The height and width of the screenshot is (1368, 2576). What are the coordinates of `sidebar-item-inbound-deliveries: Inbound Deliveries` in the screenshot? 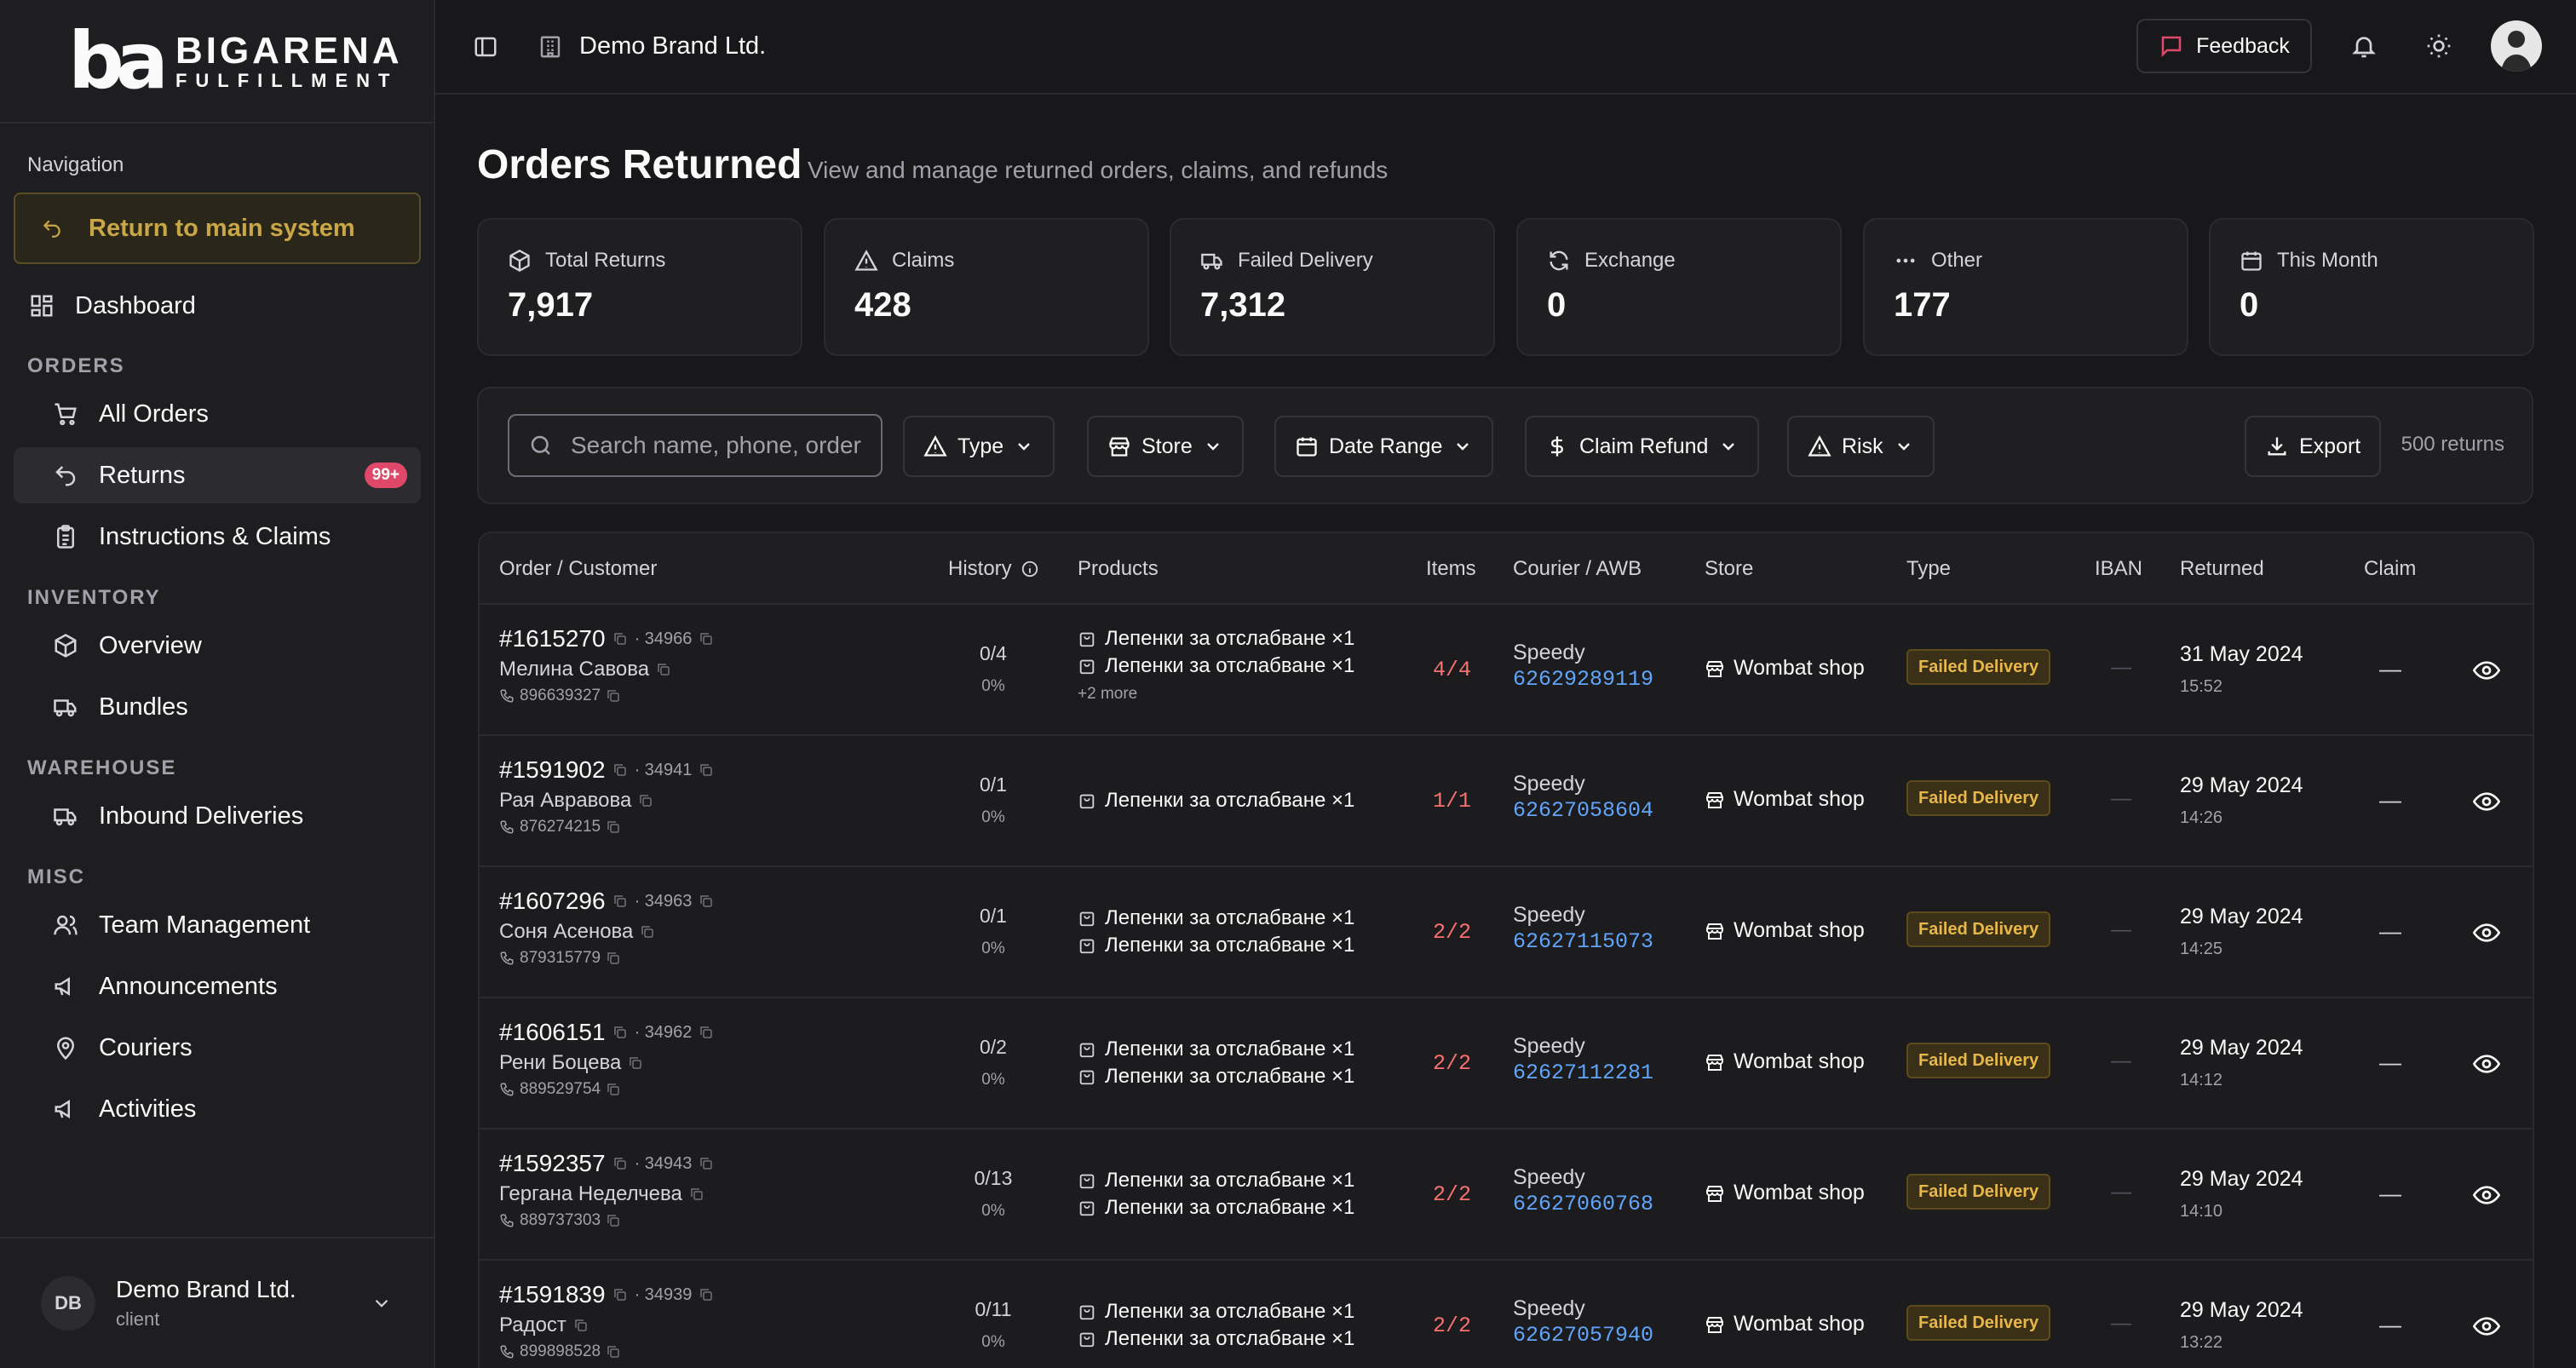 It's located at (217, 816).